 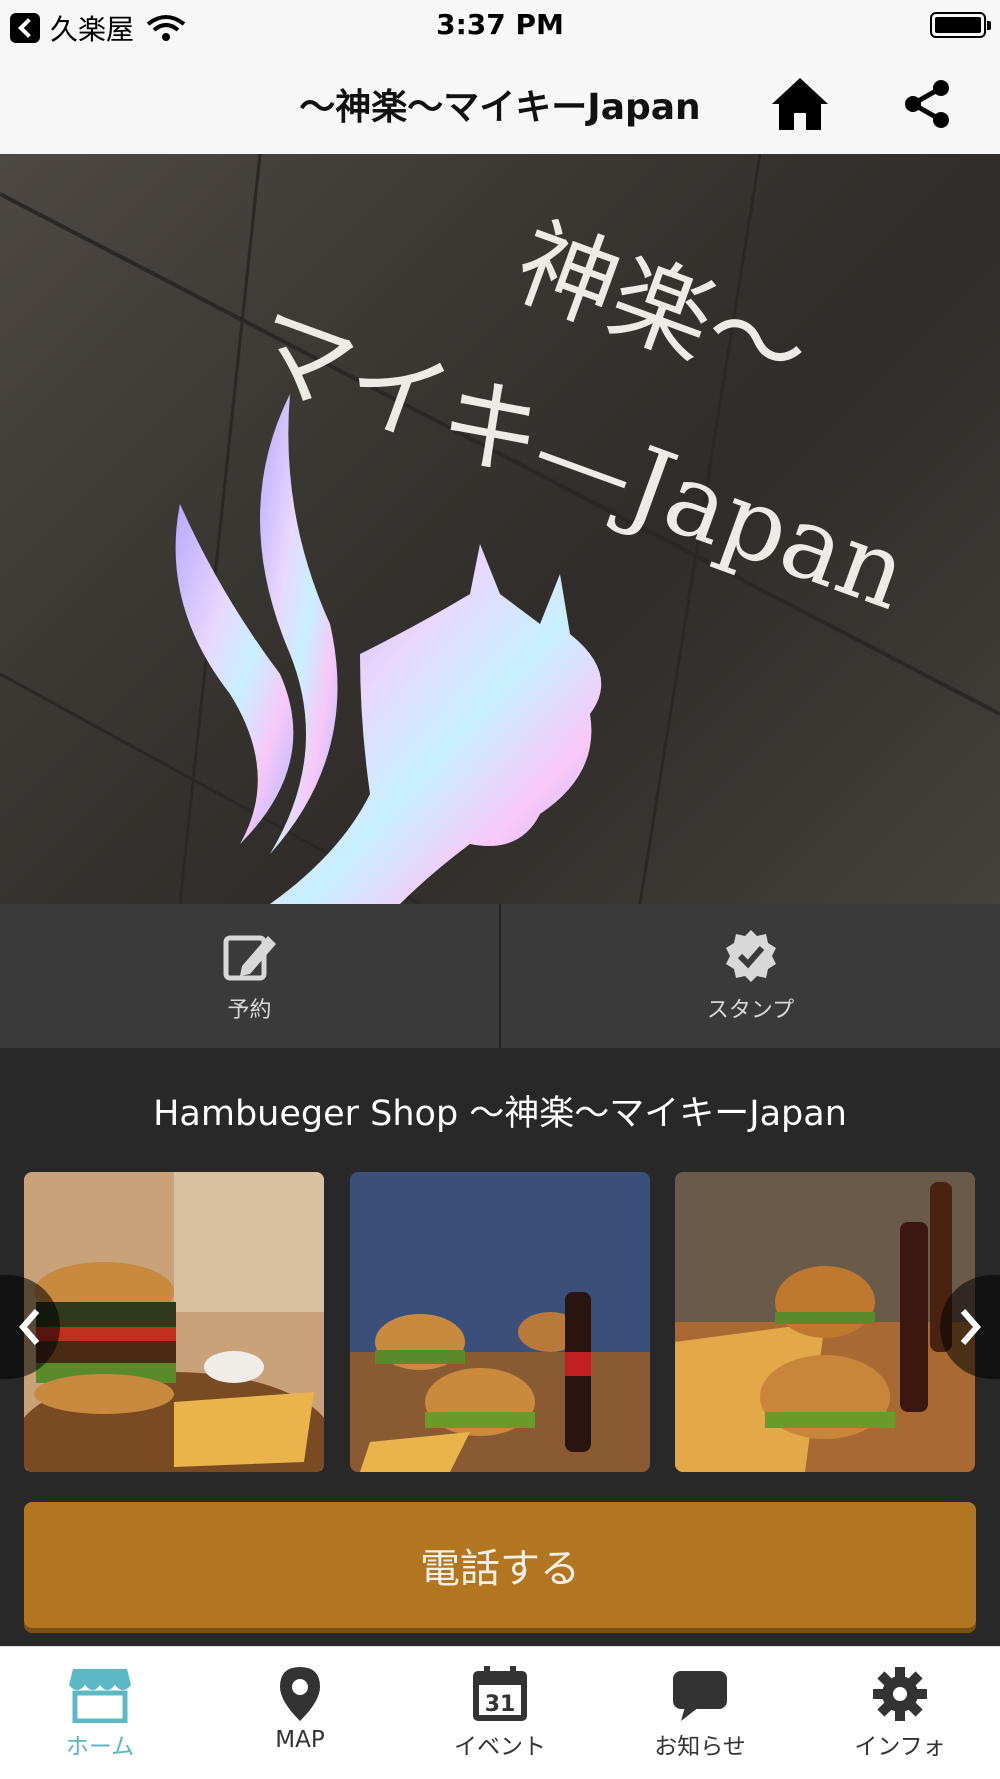 I want to click on tab-event: 31 イベント, so click(x=500, y=1713).